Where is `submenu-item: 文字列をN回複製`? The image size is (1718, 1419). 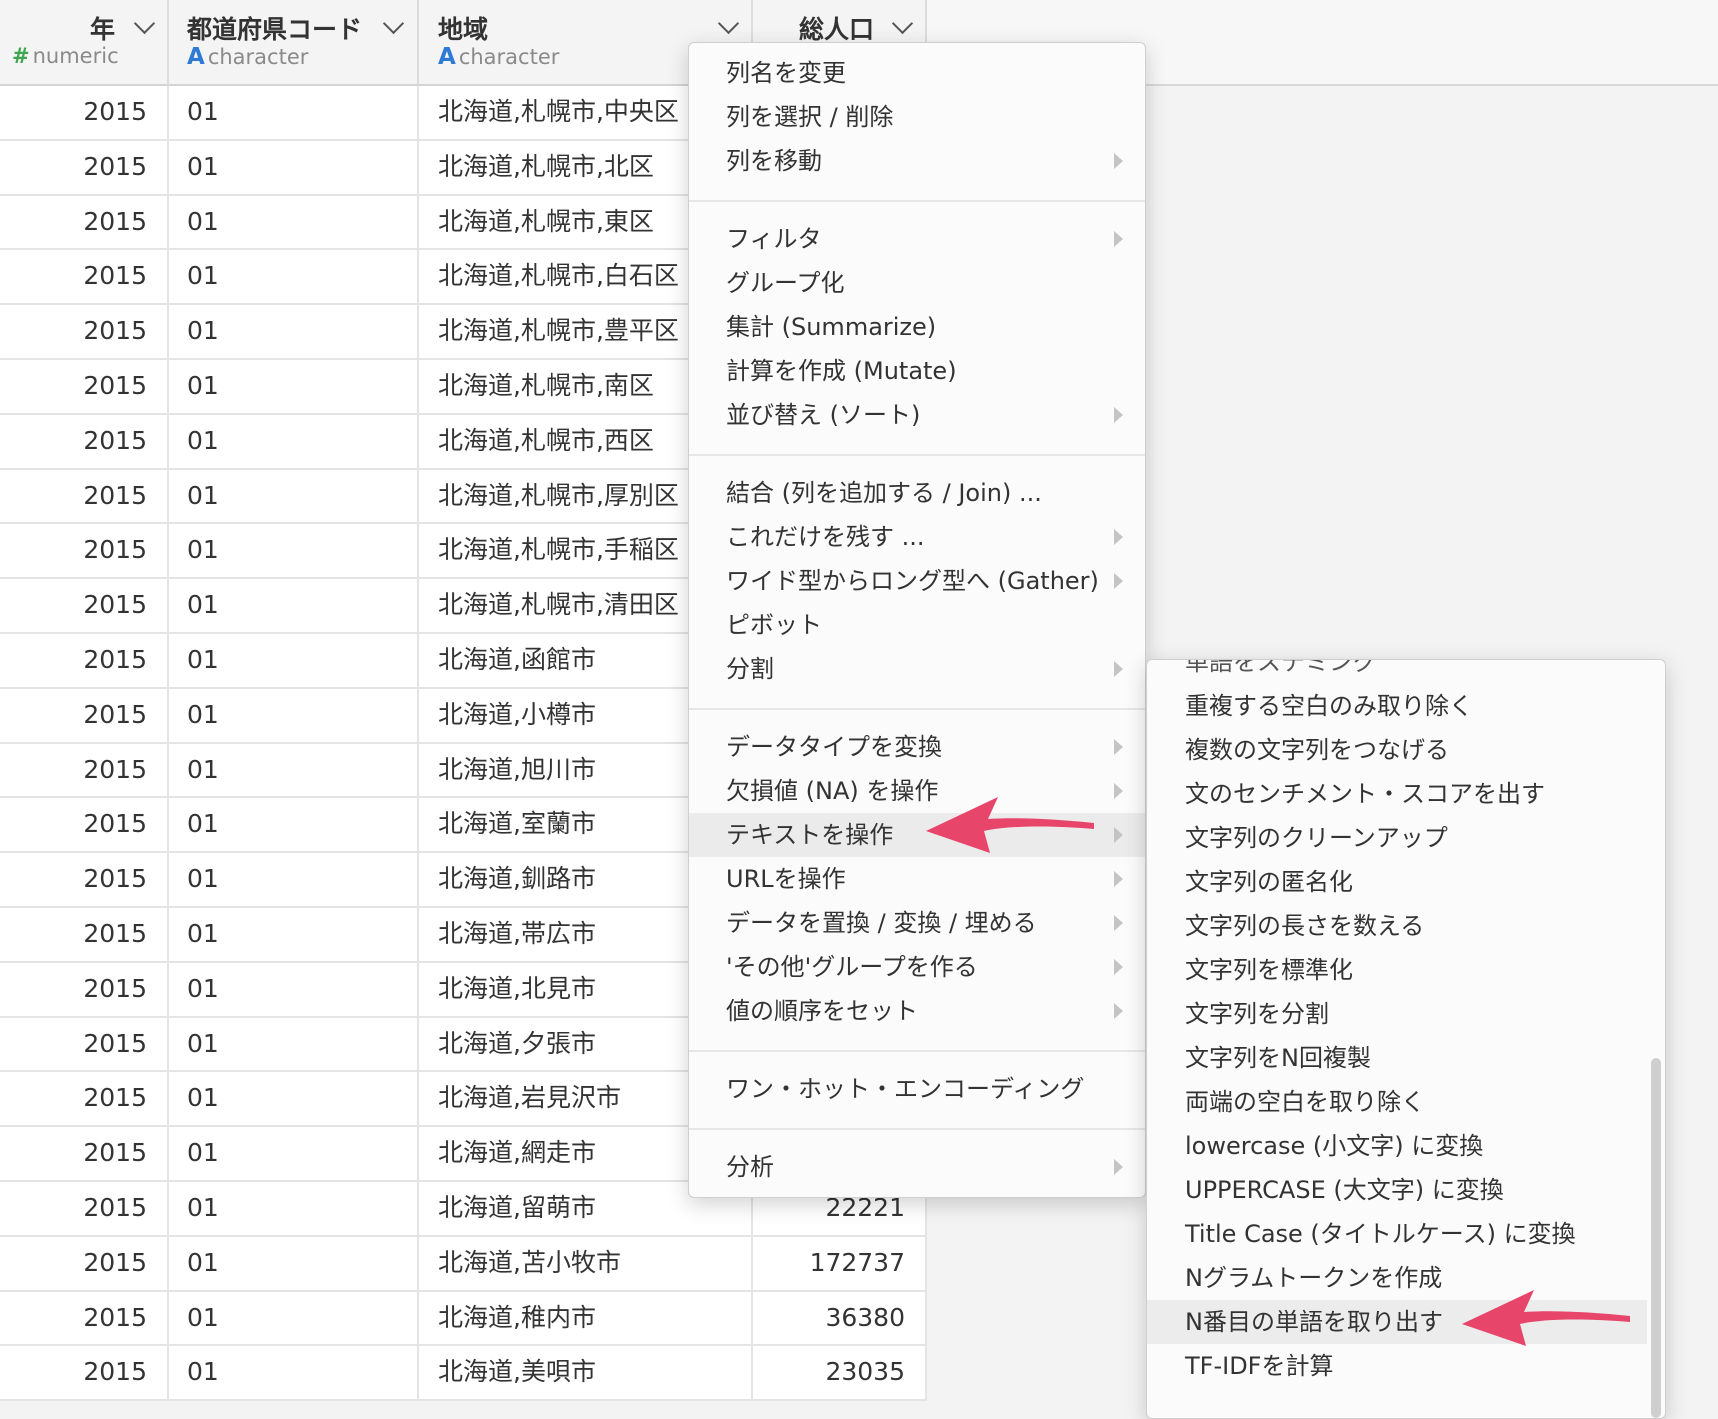
submenu-item: 文字列をN回複製 is located at coordinates (1397, 1058).